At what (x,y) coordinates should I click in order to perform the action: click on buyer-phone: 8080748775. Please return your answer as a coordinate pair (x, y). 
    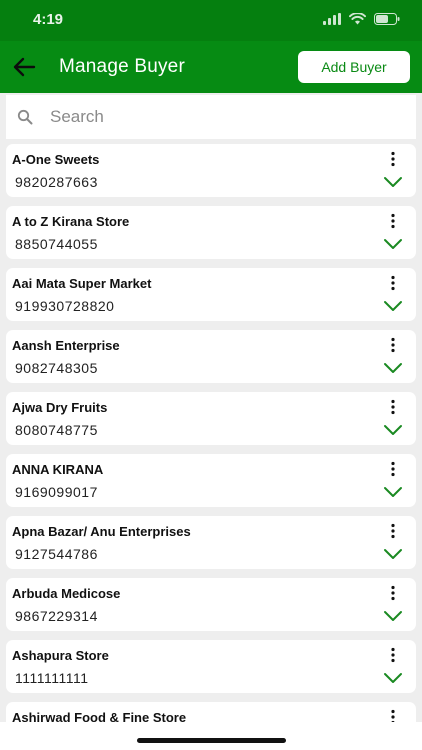
    Looking at the image, I should click on (56, 430).